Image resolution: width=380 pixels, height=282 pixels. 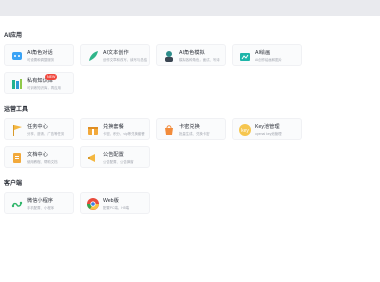 I want to click on robot-chat-icon, so click(x=17, y=56).